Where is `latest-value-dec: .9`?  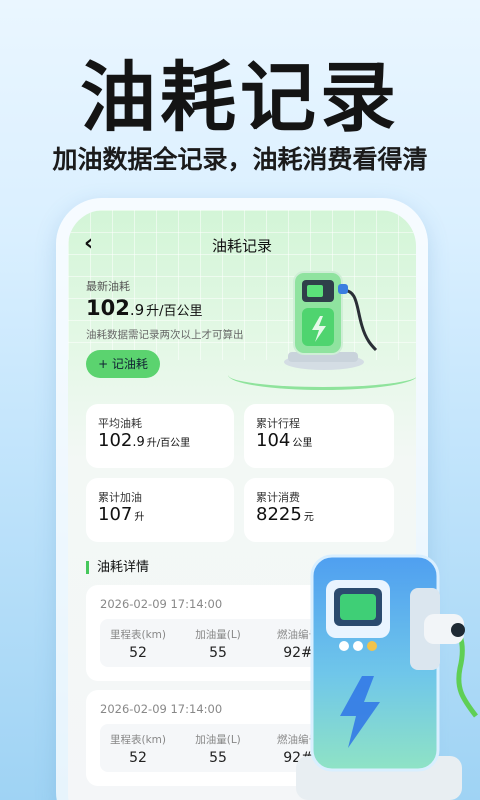
latest-value-dec: .9 is located at coordinates (137, 310).